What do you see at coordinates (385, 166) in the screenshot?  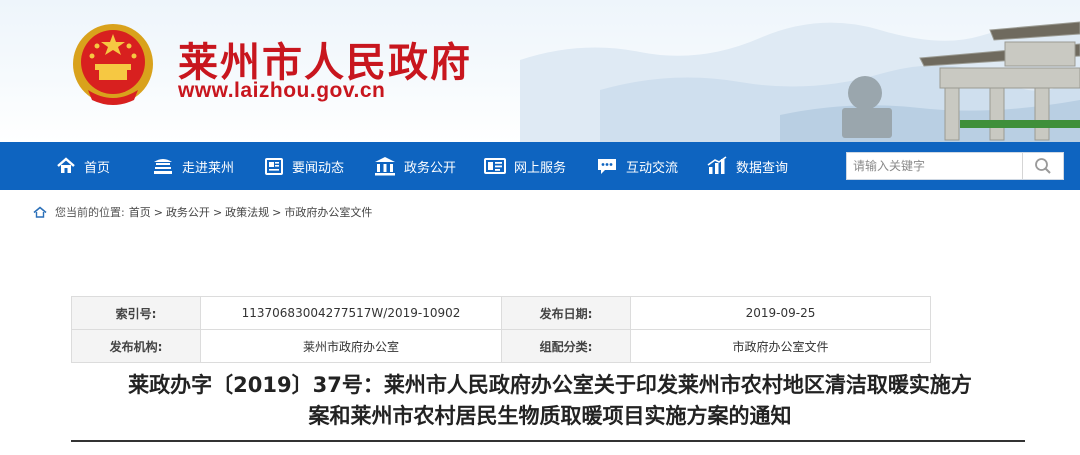 I see `government-building-icon` at bounding box center [385, 166].